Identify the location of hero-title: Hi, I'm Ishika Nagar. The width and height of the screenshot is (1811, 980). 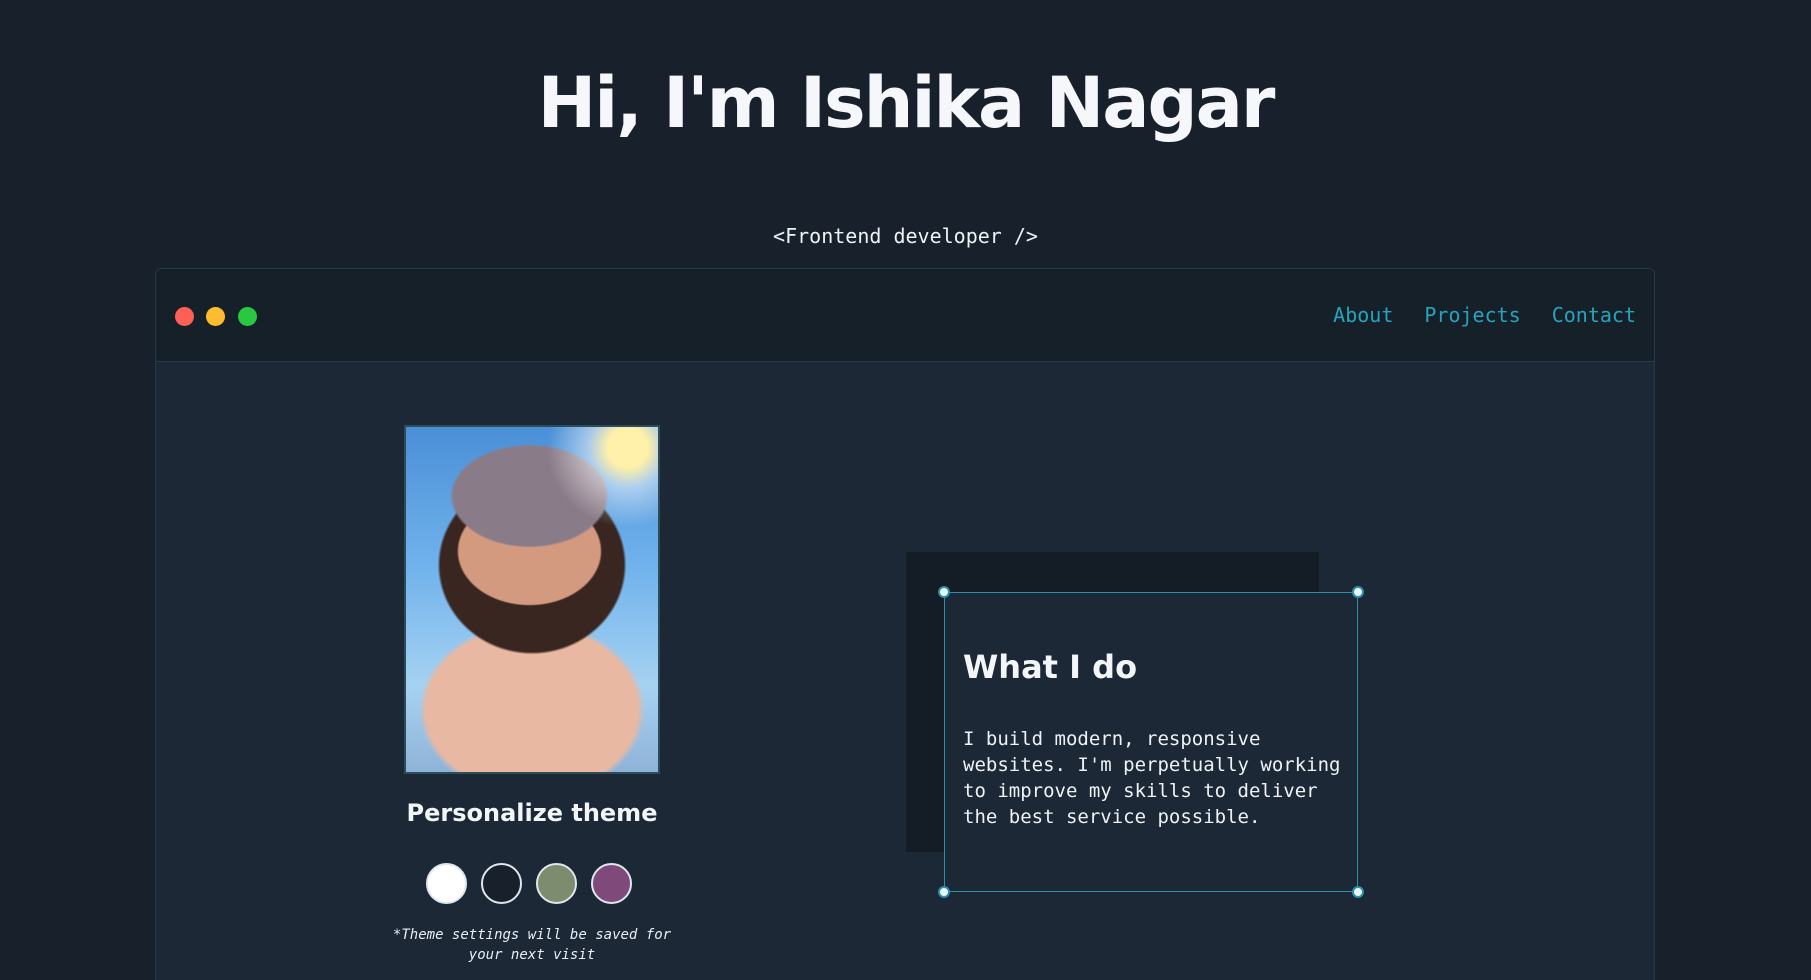
(906, 103).